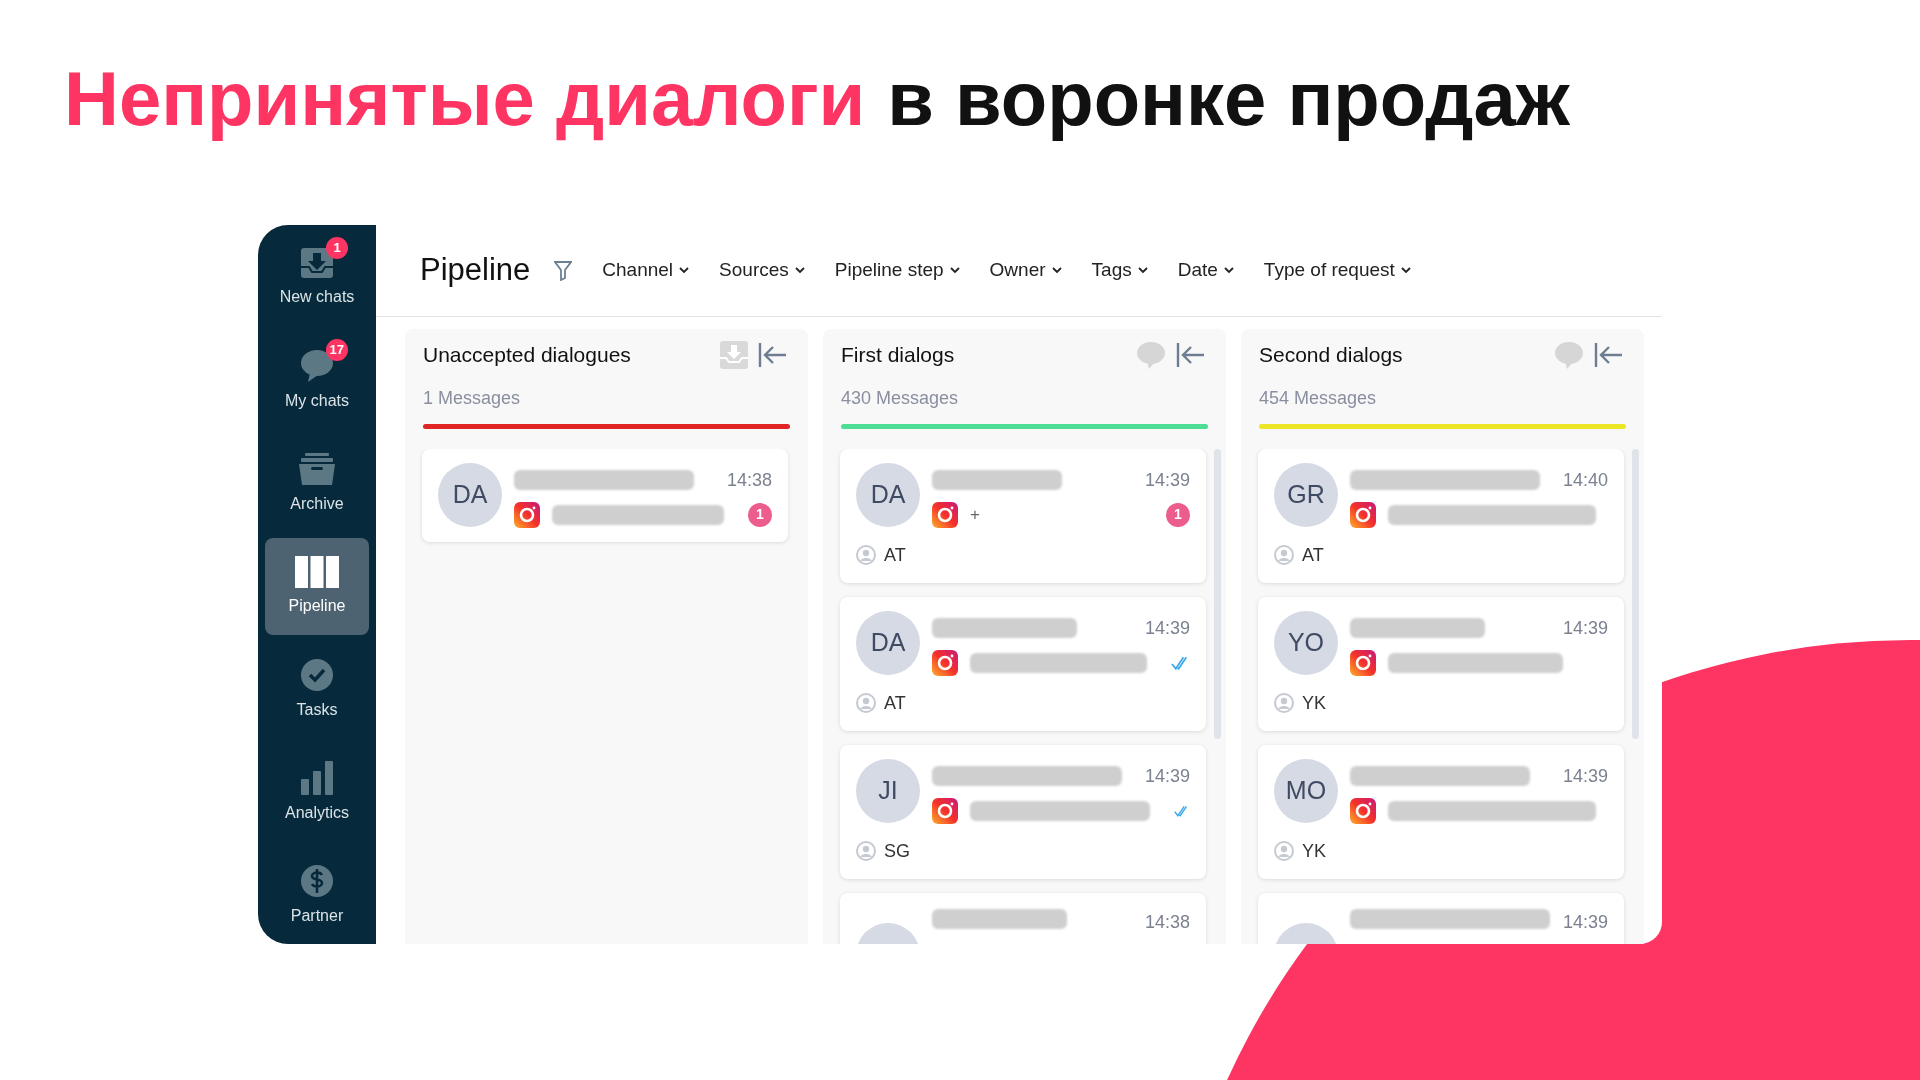 The width and height of the screenshot is (1920, 1080). What do you see at coordinates (605, 495) in the screenshot?
I see `dialog-card: DA 14:38 1` at bounding box center [605, 495].